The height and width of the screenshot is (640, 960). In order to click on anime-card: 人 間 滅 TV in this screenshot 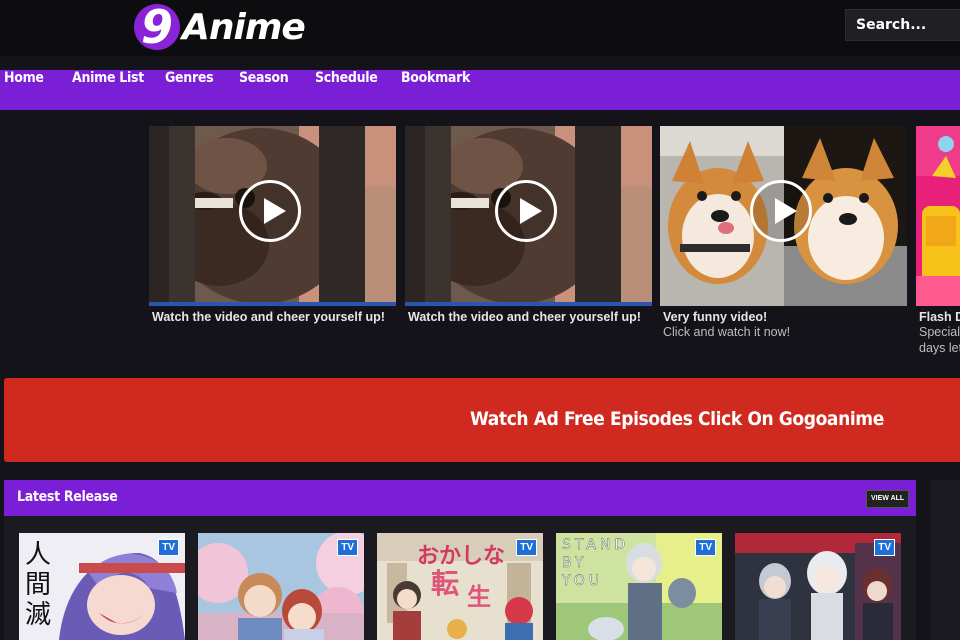, I will do `click(102, 586)`.